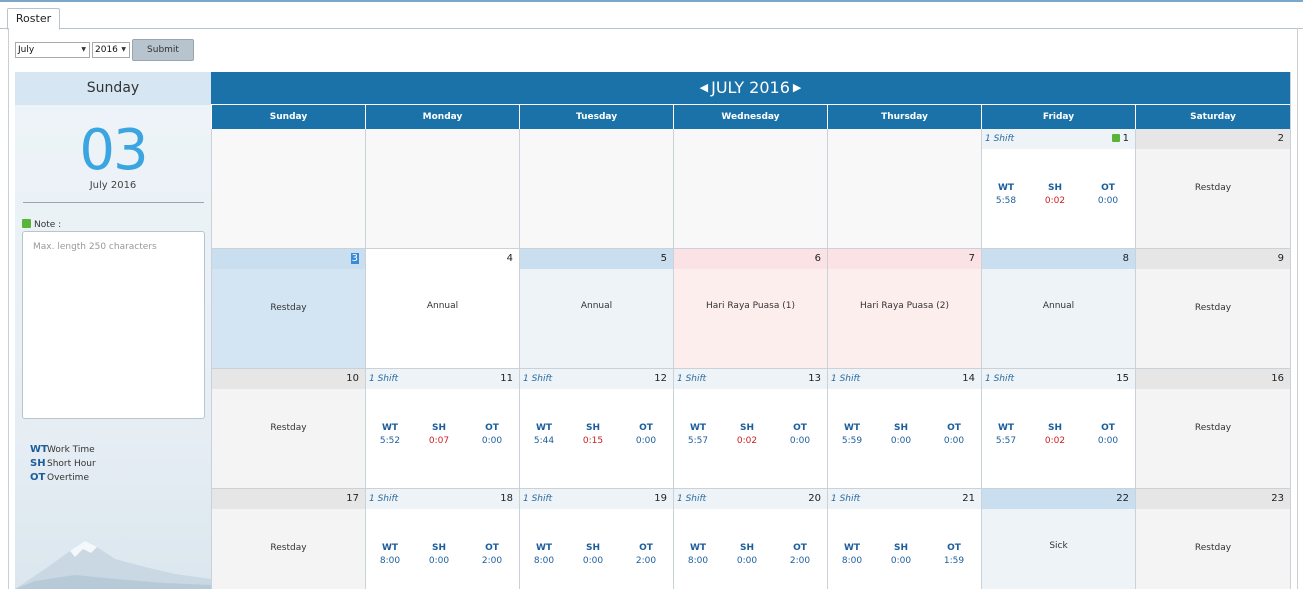  I want to click on stat-wt: WT 5:57, so click(1006, 434).